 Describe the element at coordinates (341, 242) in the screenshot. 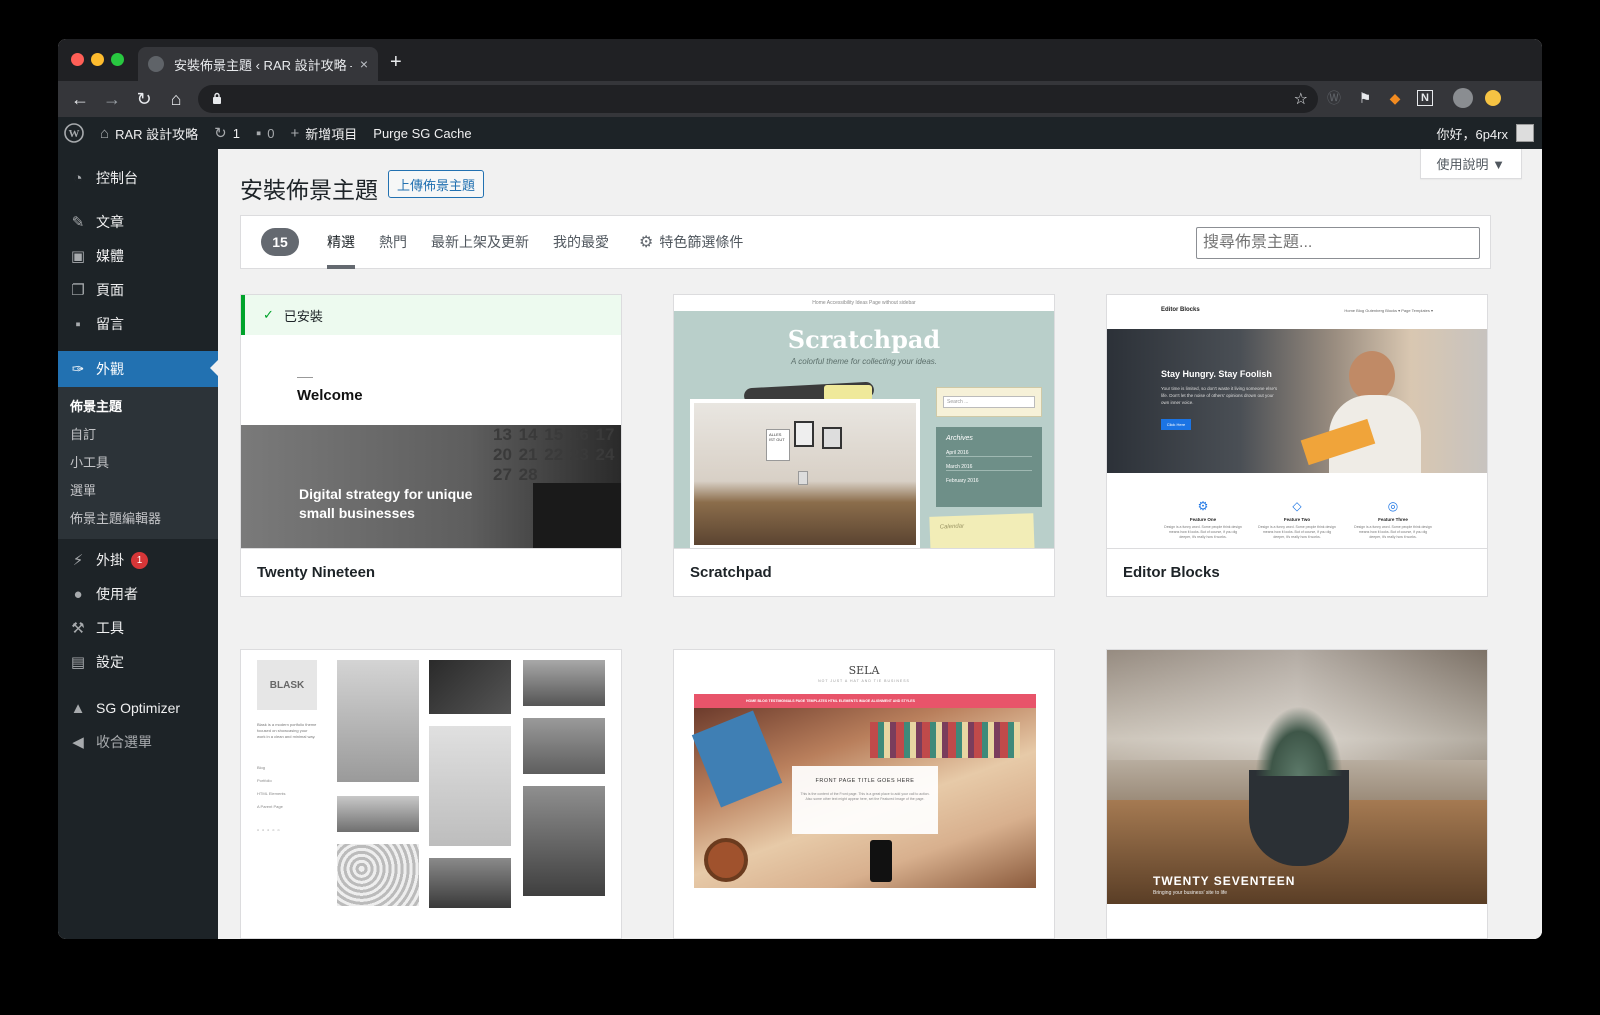

I see `filter-featured: 精選` at that location.